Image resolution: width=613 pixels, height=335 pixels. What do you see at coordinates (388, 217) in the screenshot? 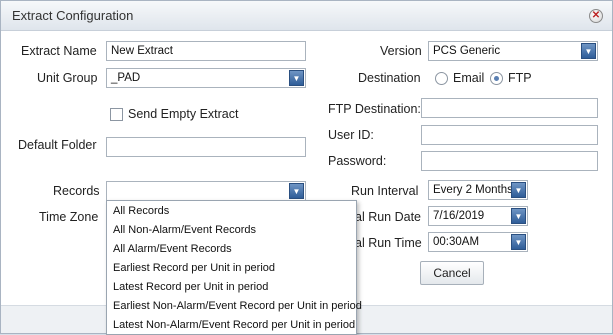
I see `initial-run-date-label: al Run Date` at bounding box center [388, 217].